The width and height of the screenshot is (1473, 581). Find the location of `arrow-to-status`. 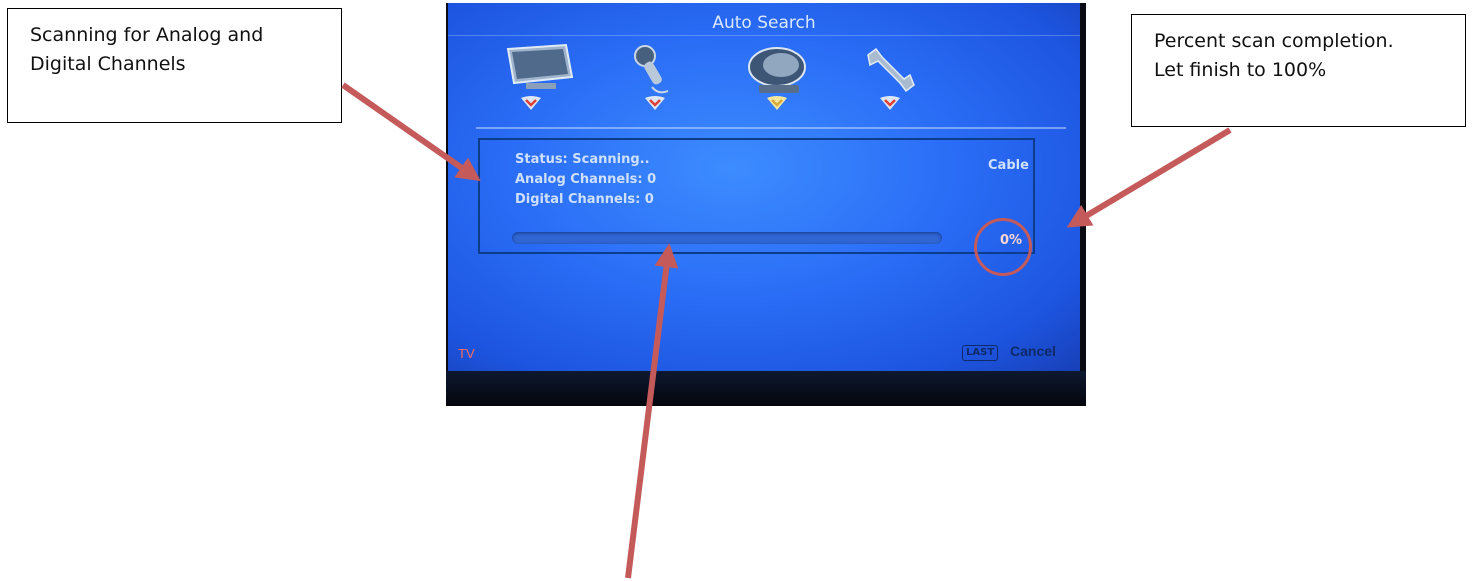

arrow-to-status is located at coordinates (411, 132).